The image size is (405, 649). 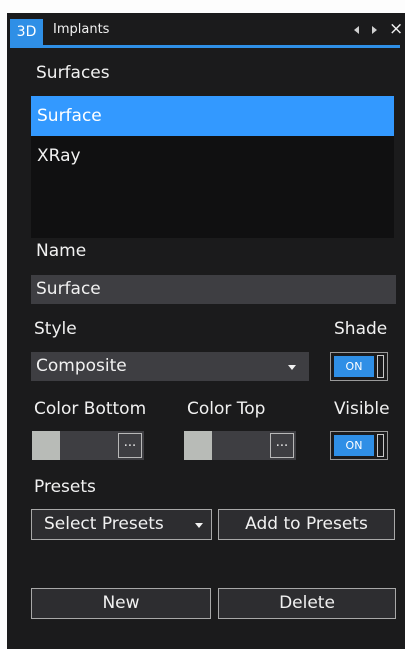 What do you see at coordinates (212, 156) in the screenshot?
I see `list-item-xray: XRay` at bounding box center [212, 156].